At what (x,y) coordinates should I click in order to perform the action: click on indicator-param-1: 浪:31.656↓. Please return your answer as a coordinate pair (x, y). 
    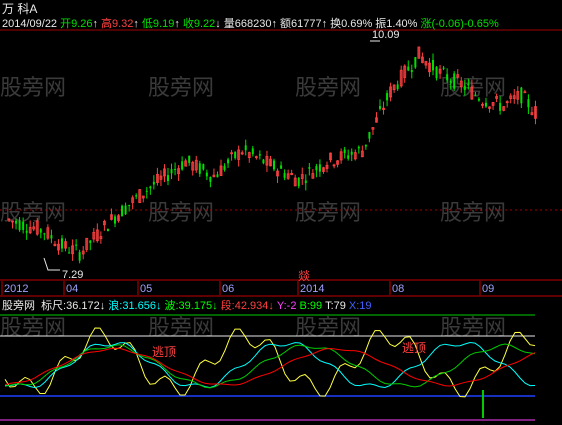
    Looking at the image, I should click on (135, 306).